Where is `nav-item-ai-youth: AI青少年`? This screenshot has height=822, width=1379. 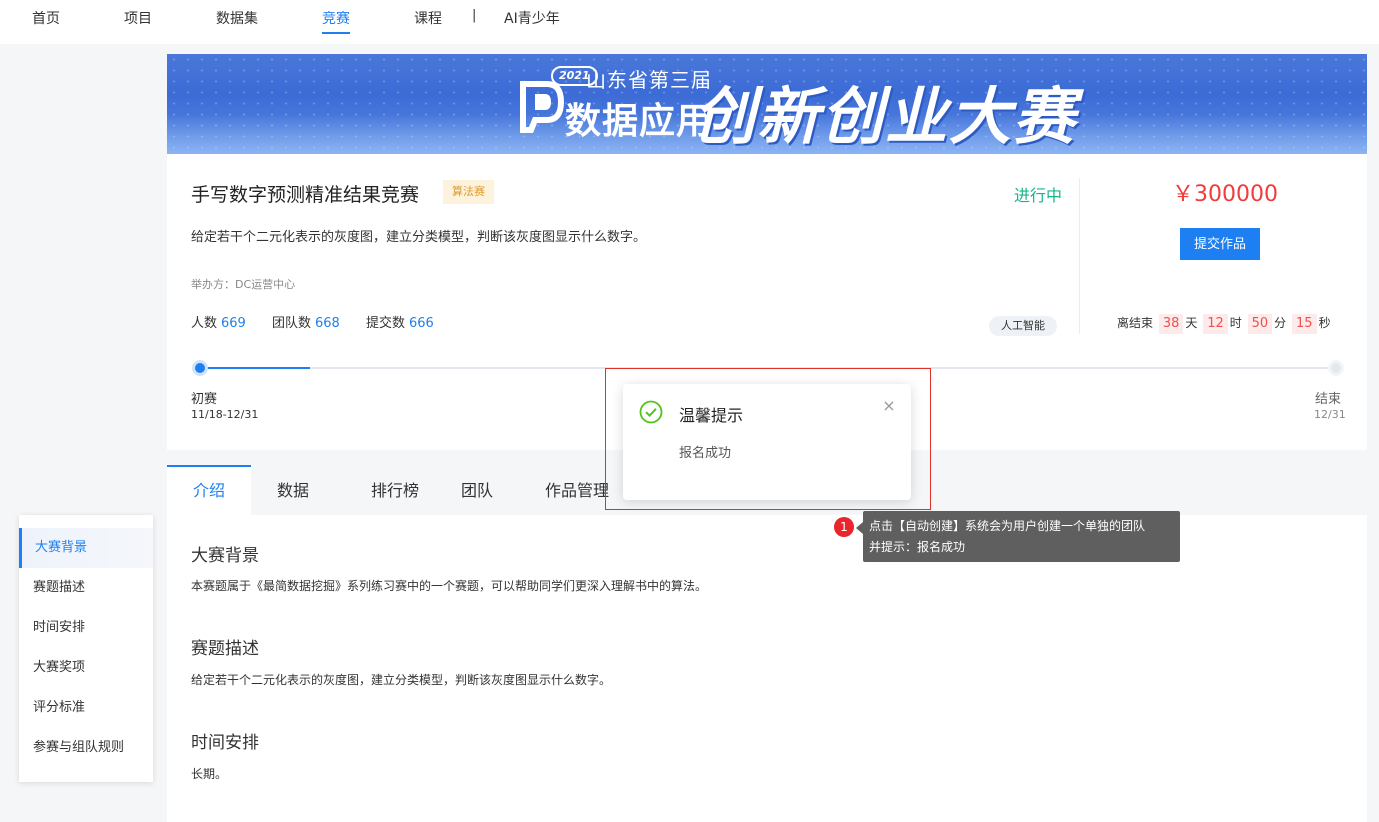 nav-item-ai-youth: AI青少年 is located at coordinates (532, 18).